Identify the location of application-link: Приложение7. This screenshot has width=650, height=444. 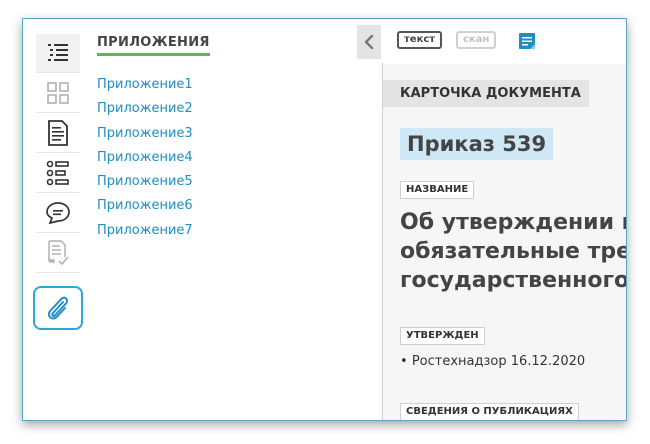
(197, 233).